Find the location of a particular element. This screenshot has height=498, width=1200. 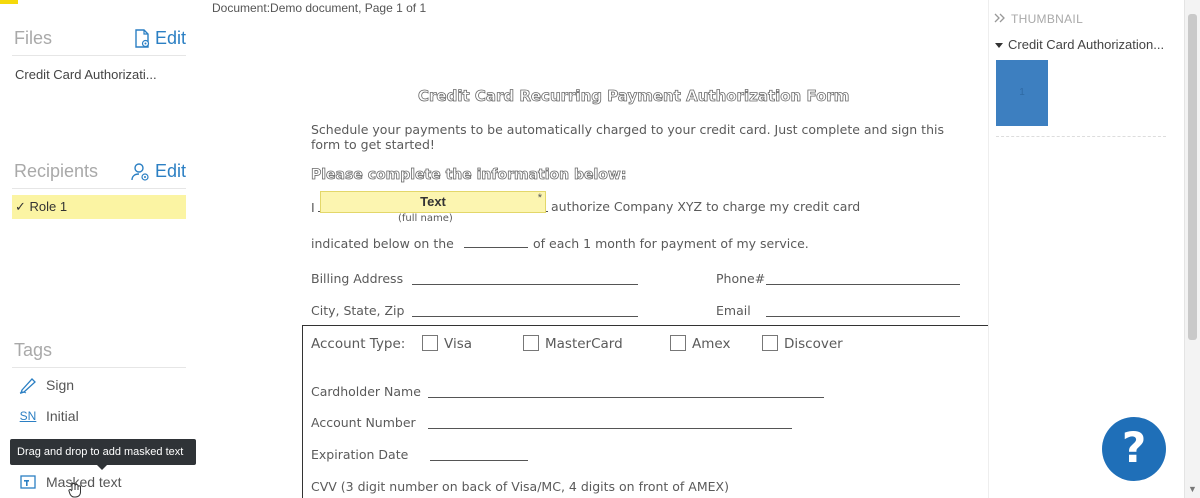

thumbnail-header-label: THUMBNAIL is located at coordinates (1047, 19).